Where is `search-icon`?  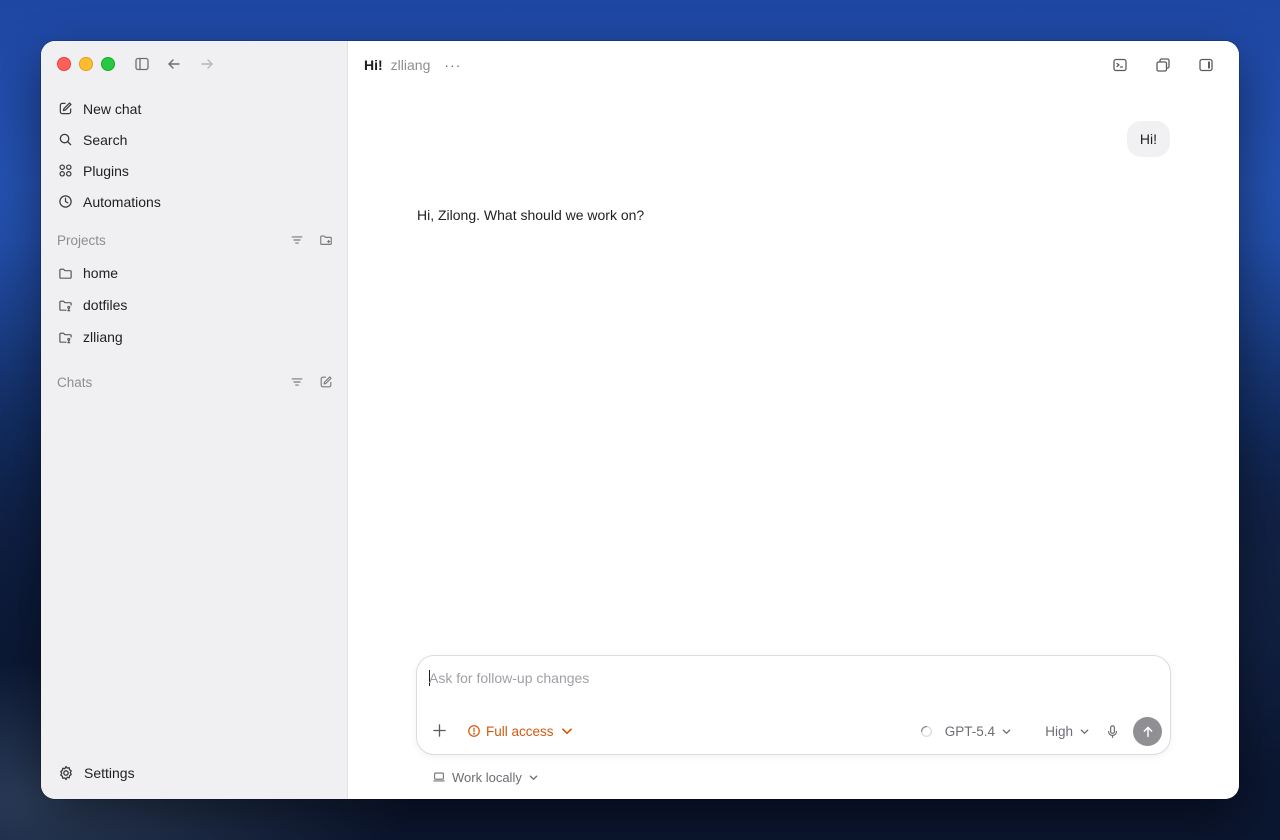
search-icon is located at coordinates (65, 140).